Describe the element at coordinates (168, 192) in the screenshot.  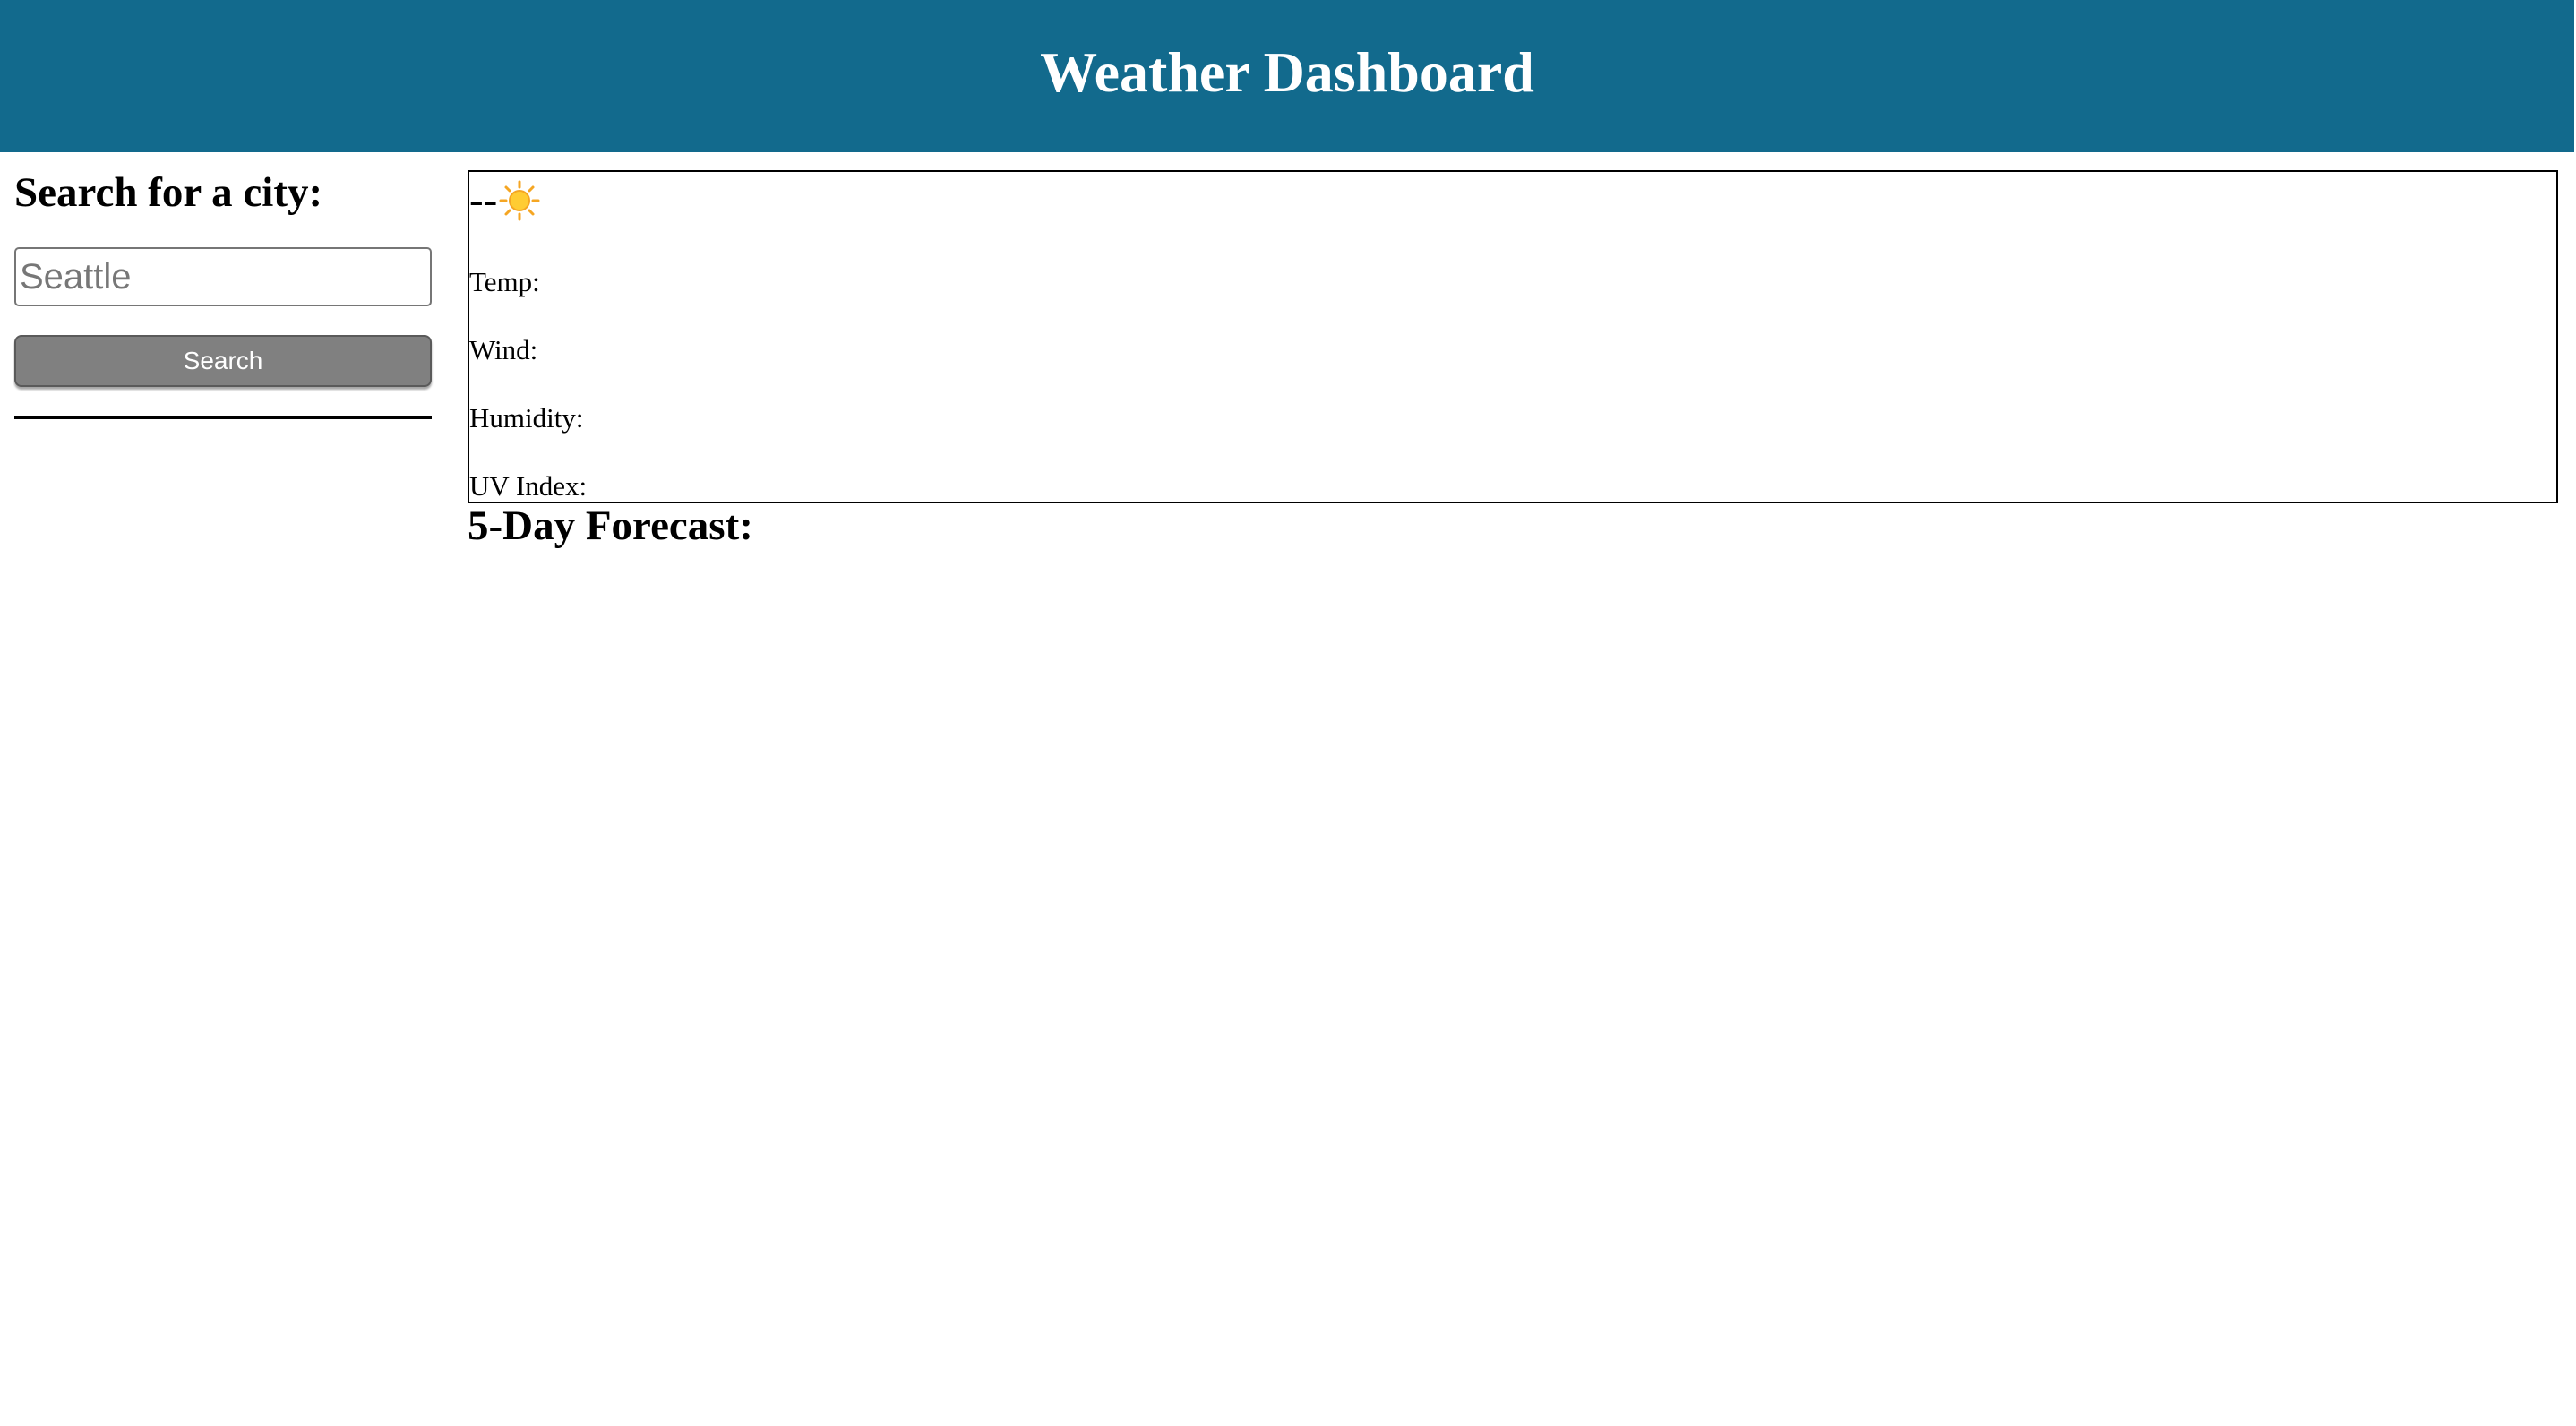
I see `search-heading: Search for a city:` at that location.